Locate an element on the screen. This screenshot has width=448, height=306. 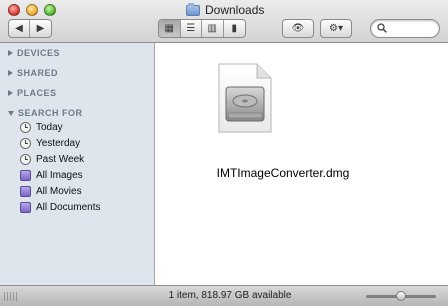
window-title: Downloads is located at coordinates (225, 10).